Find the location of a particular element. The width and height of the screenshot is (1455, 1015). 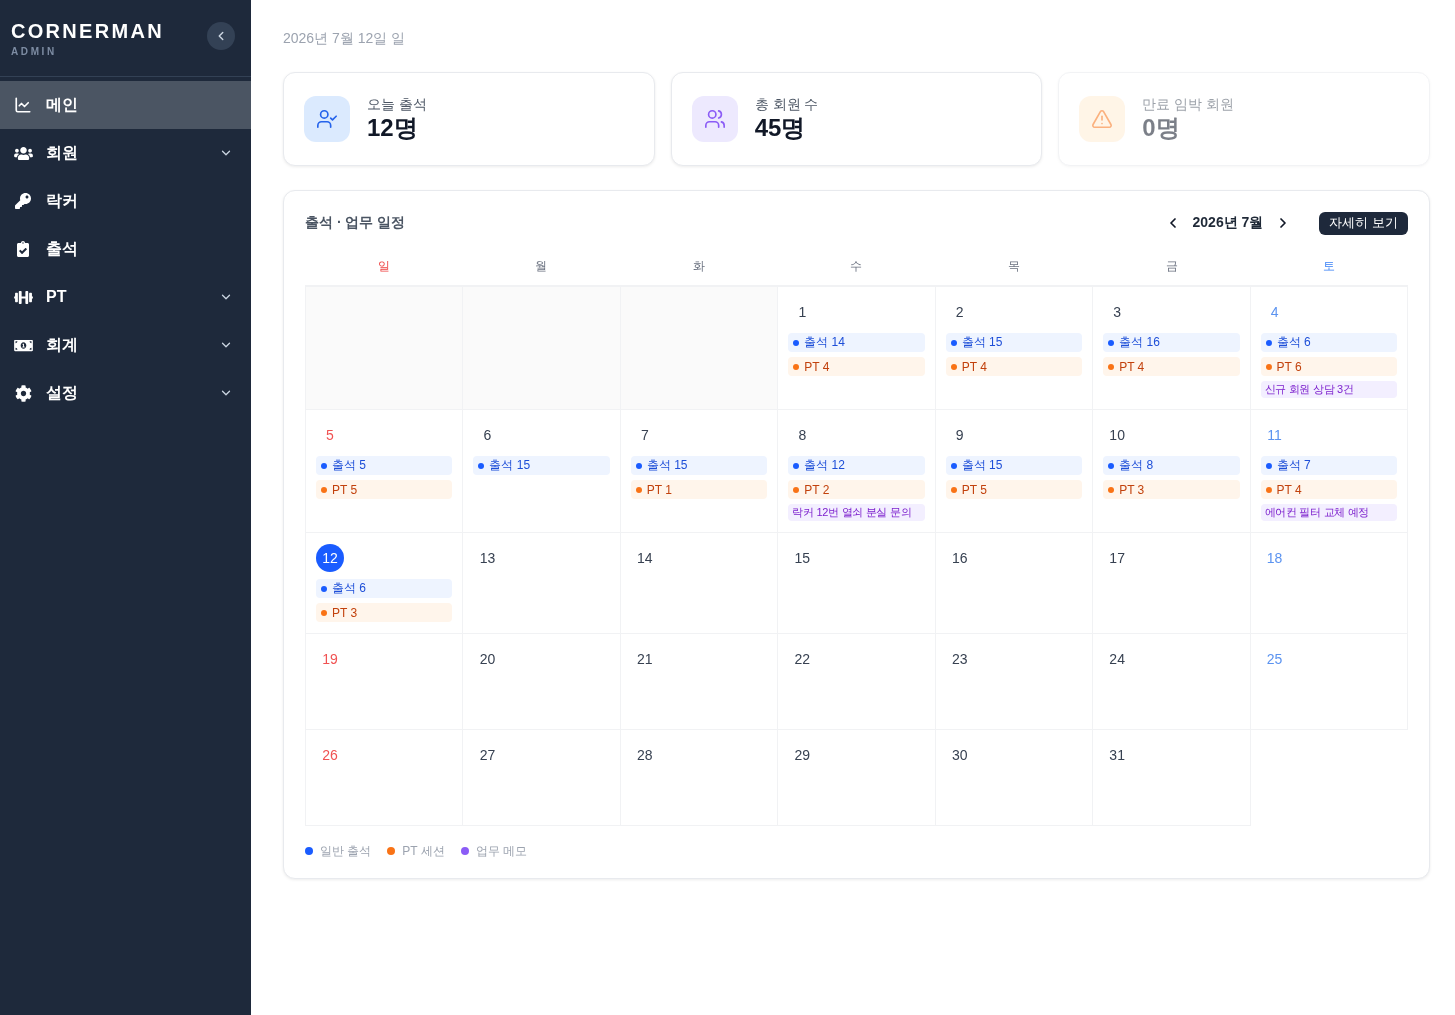

legend-label: 업무 메모 is located at coordinates (501, 851).